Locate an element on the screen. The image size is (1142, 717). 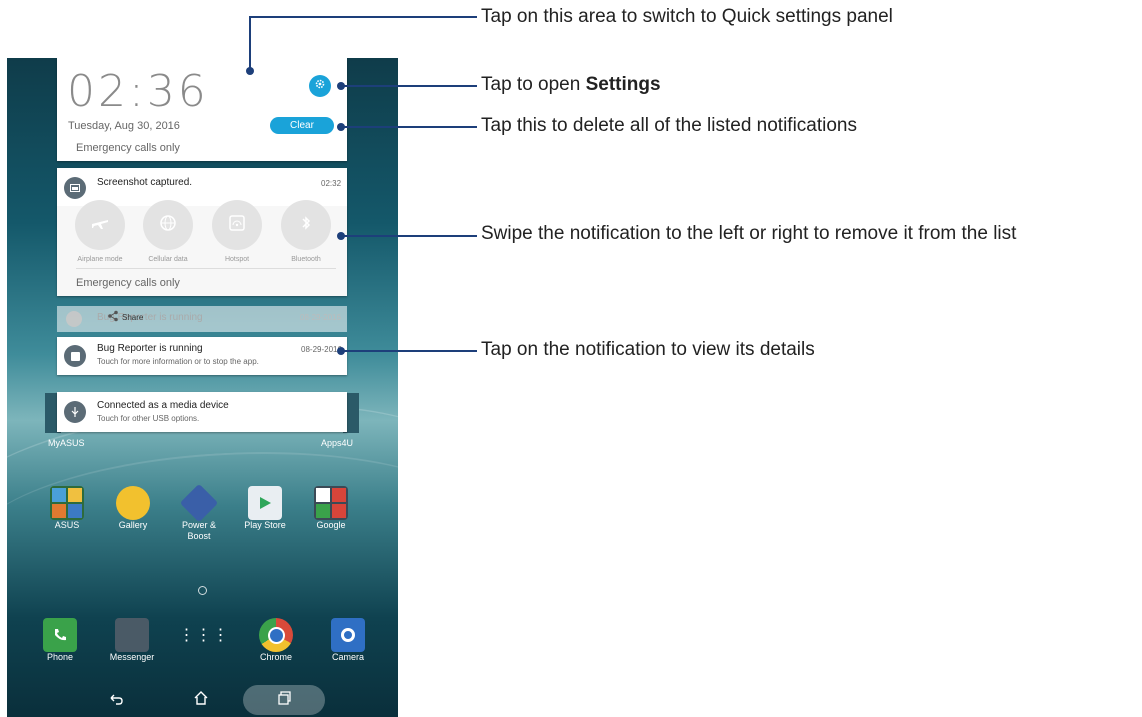
cellular-data-icon is located at coordinates (168, 225).